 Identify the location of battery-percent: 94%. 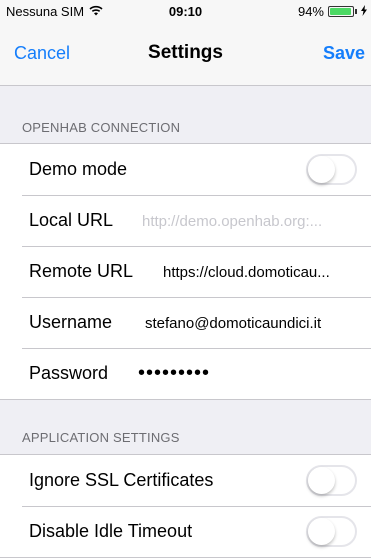
(310, 11).